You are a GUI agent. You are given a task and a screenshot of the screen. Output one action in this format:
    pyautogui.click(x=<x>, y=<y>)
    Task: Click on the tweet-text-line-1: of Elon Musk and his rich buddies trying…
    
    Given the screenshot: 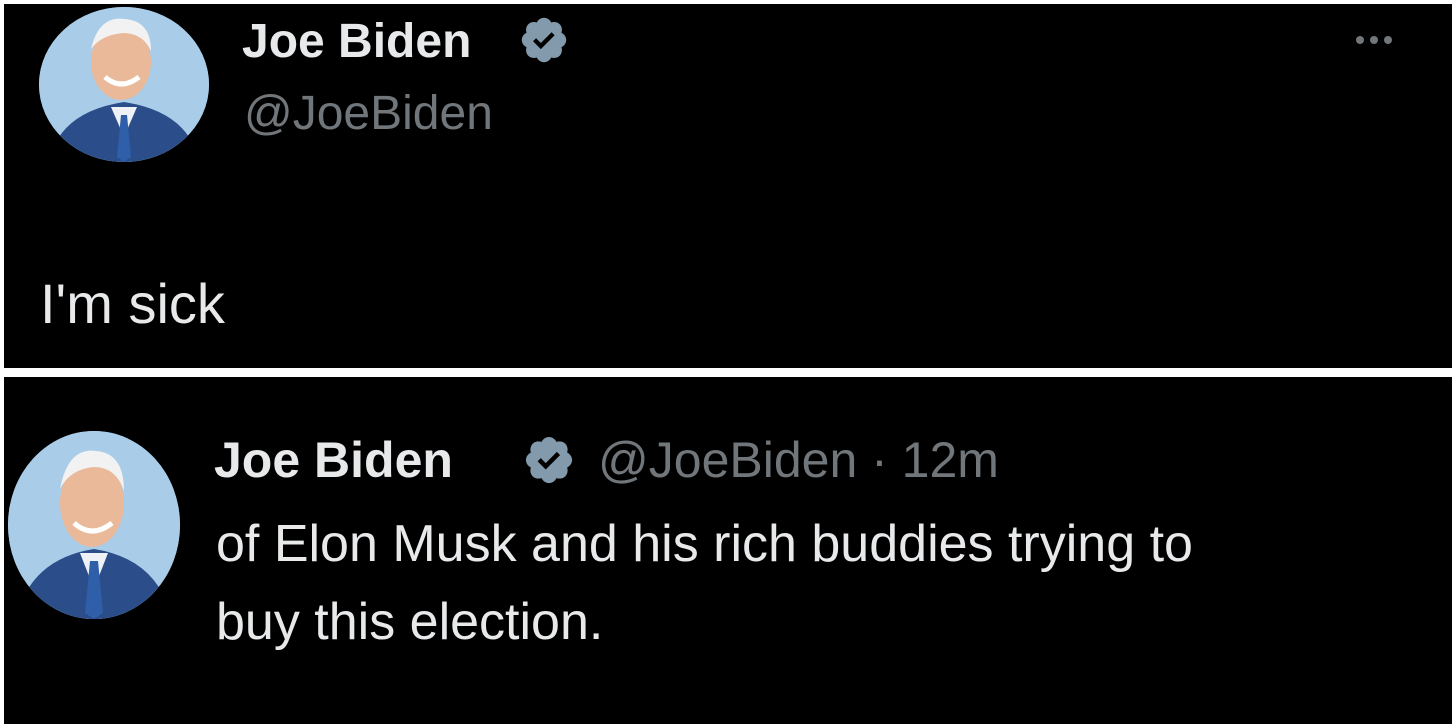 What is the action you would take?
    pyautogui.click(x=704, y=544)
    